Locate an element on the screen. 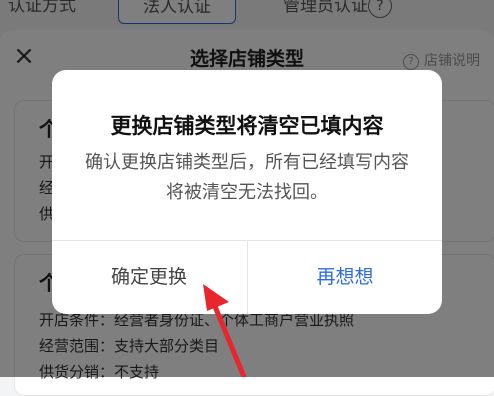  dialog-message: 确认更换店铺类型后，所有已经填写内容将被清空无法找回。 is located at coordinates (247, 177).